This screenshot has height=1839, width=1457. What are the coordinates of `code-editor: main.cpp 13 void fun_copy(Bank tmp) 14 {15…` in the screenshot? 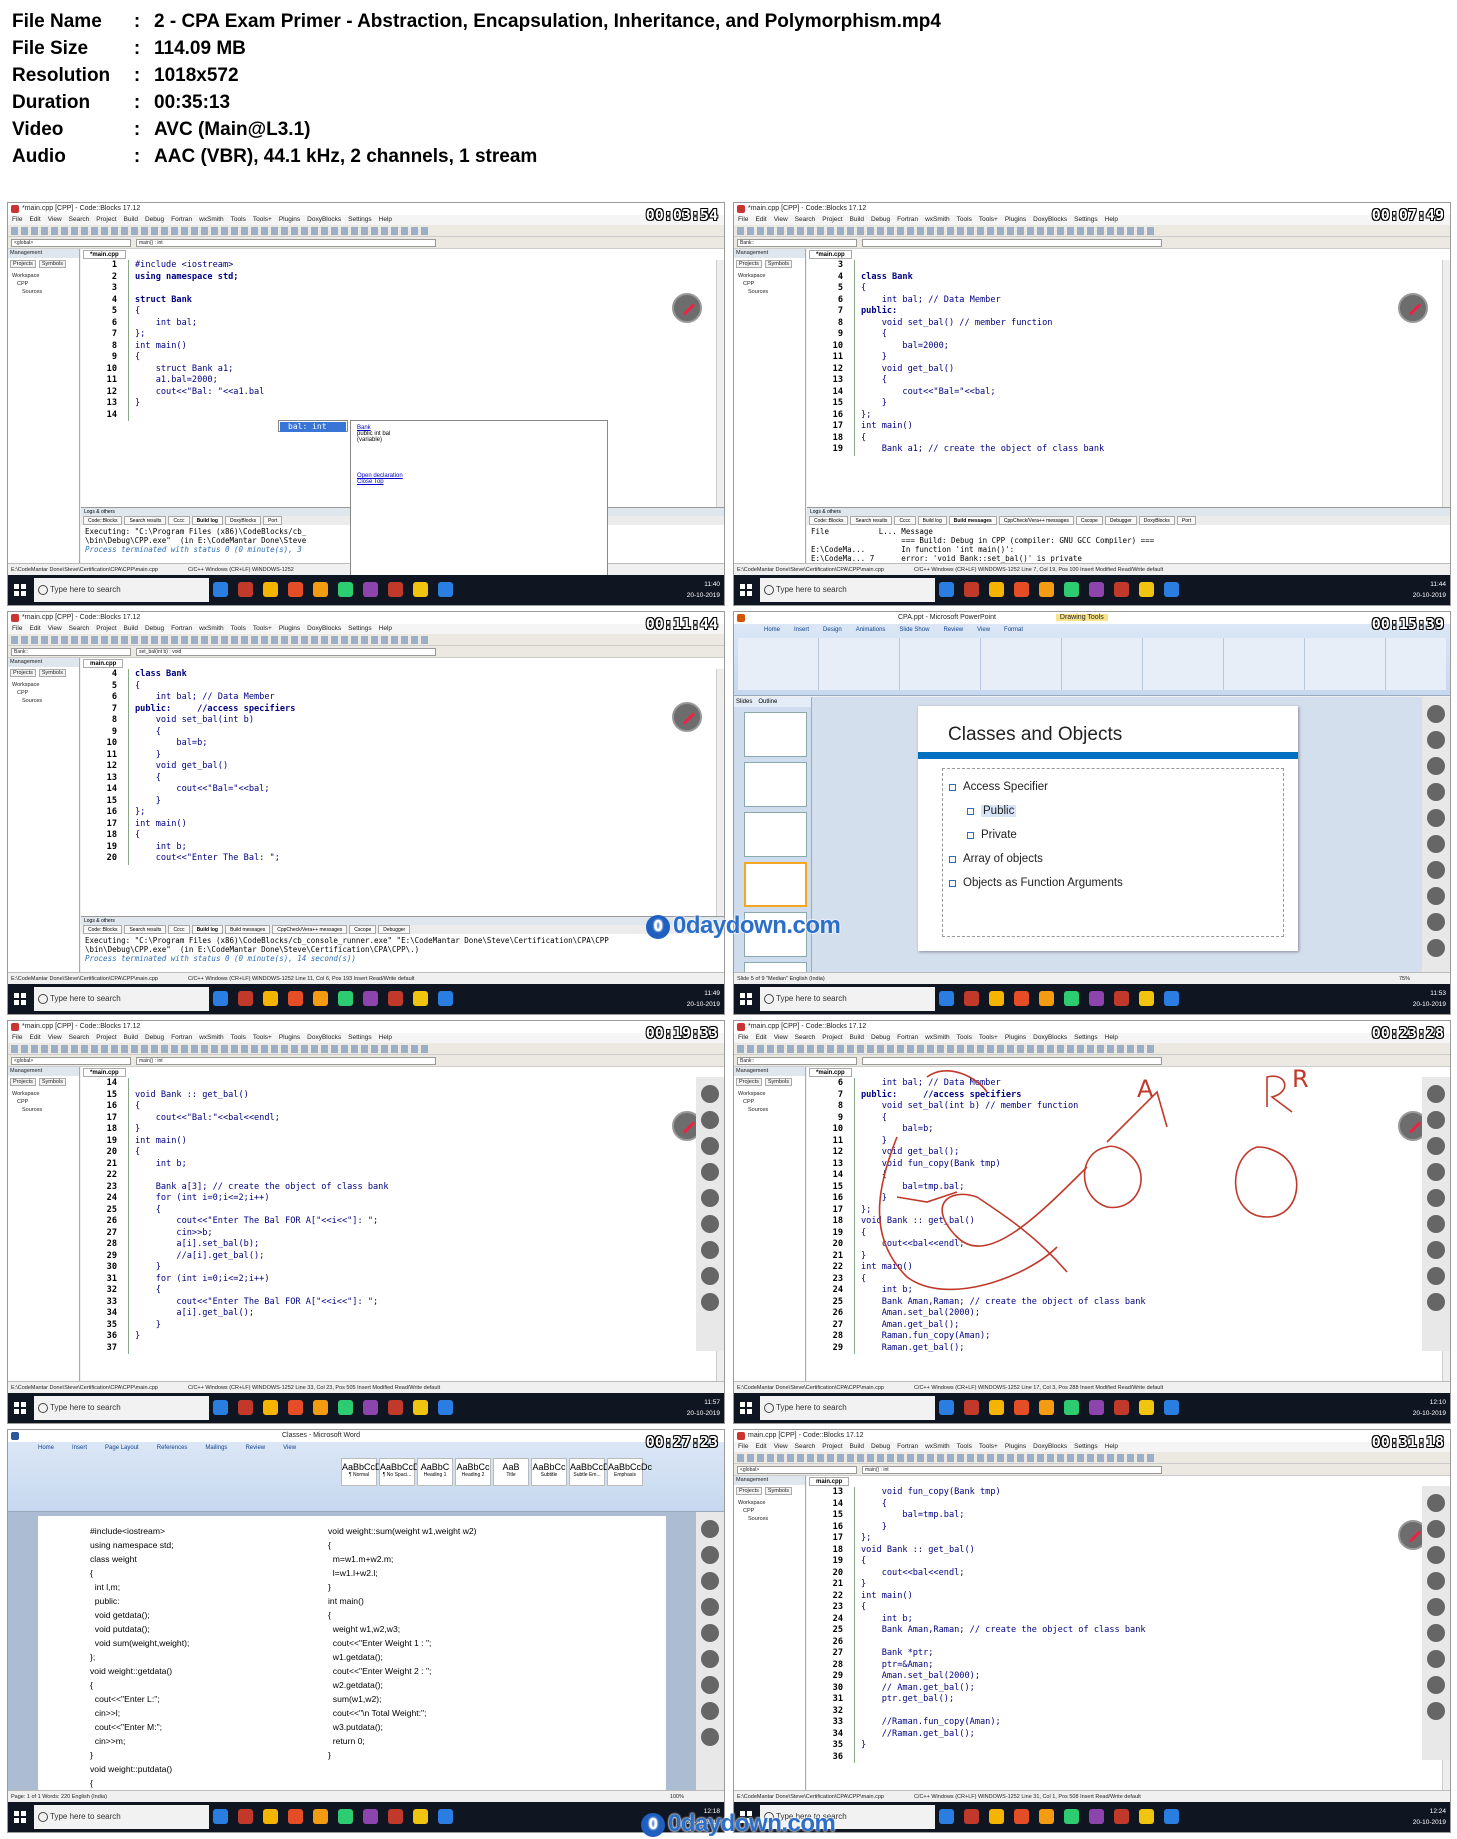 It's located at (1128, 1633).